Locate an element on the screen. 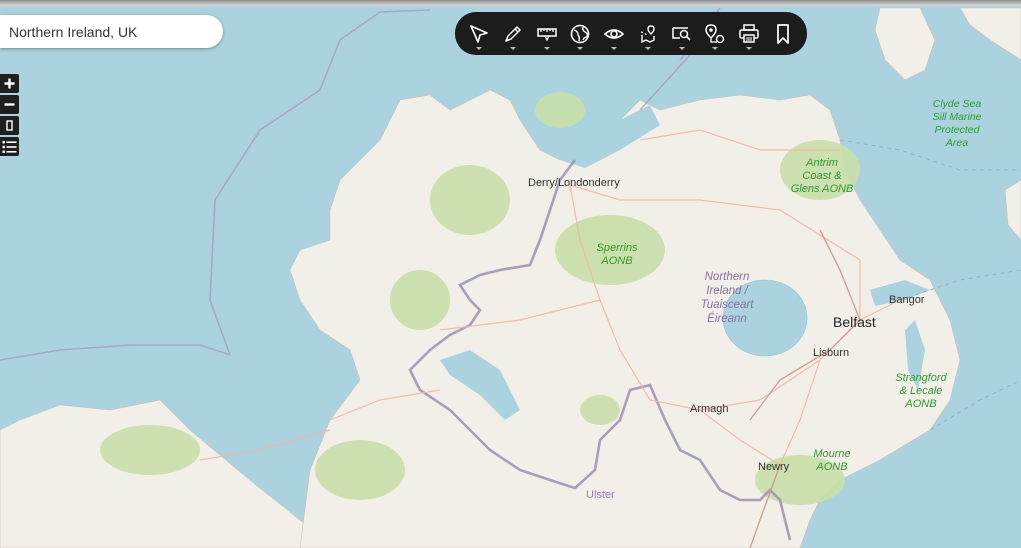 The width and height of the screenshot is (1021, 548). eye-icon is located at coordinates (614, 33).